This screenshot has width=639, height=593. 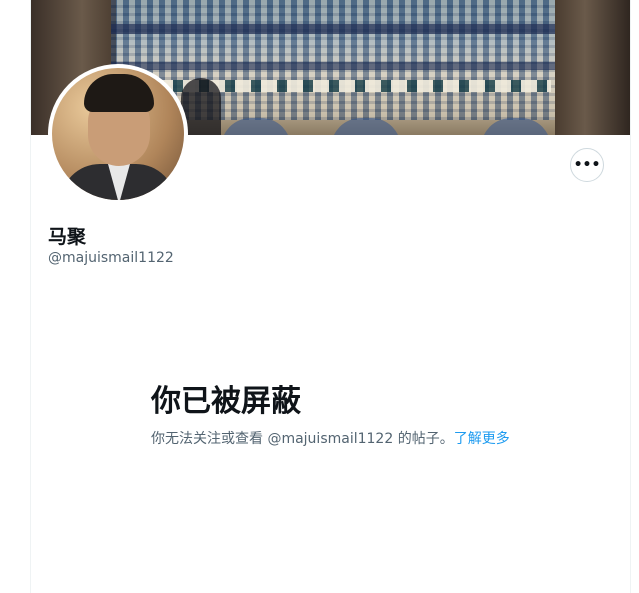 I want to click on blocked-description-text: 你无法关注或查看 @majuismail1122 的帖子。, so click(x=302, y=439).